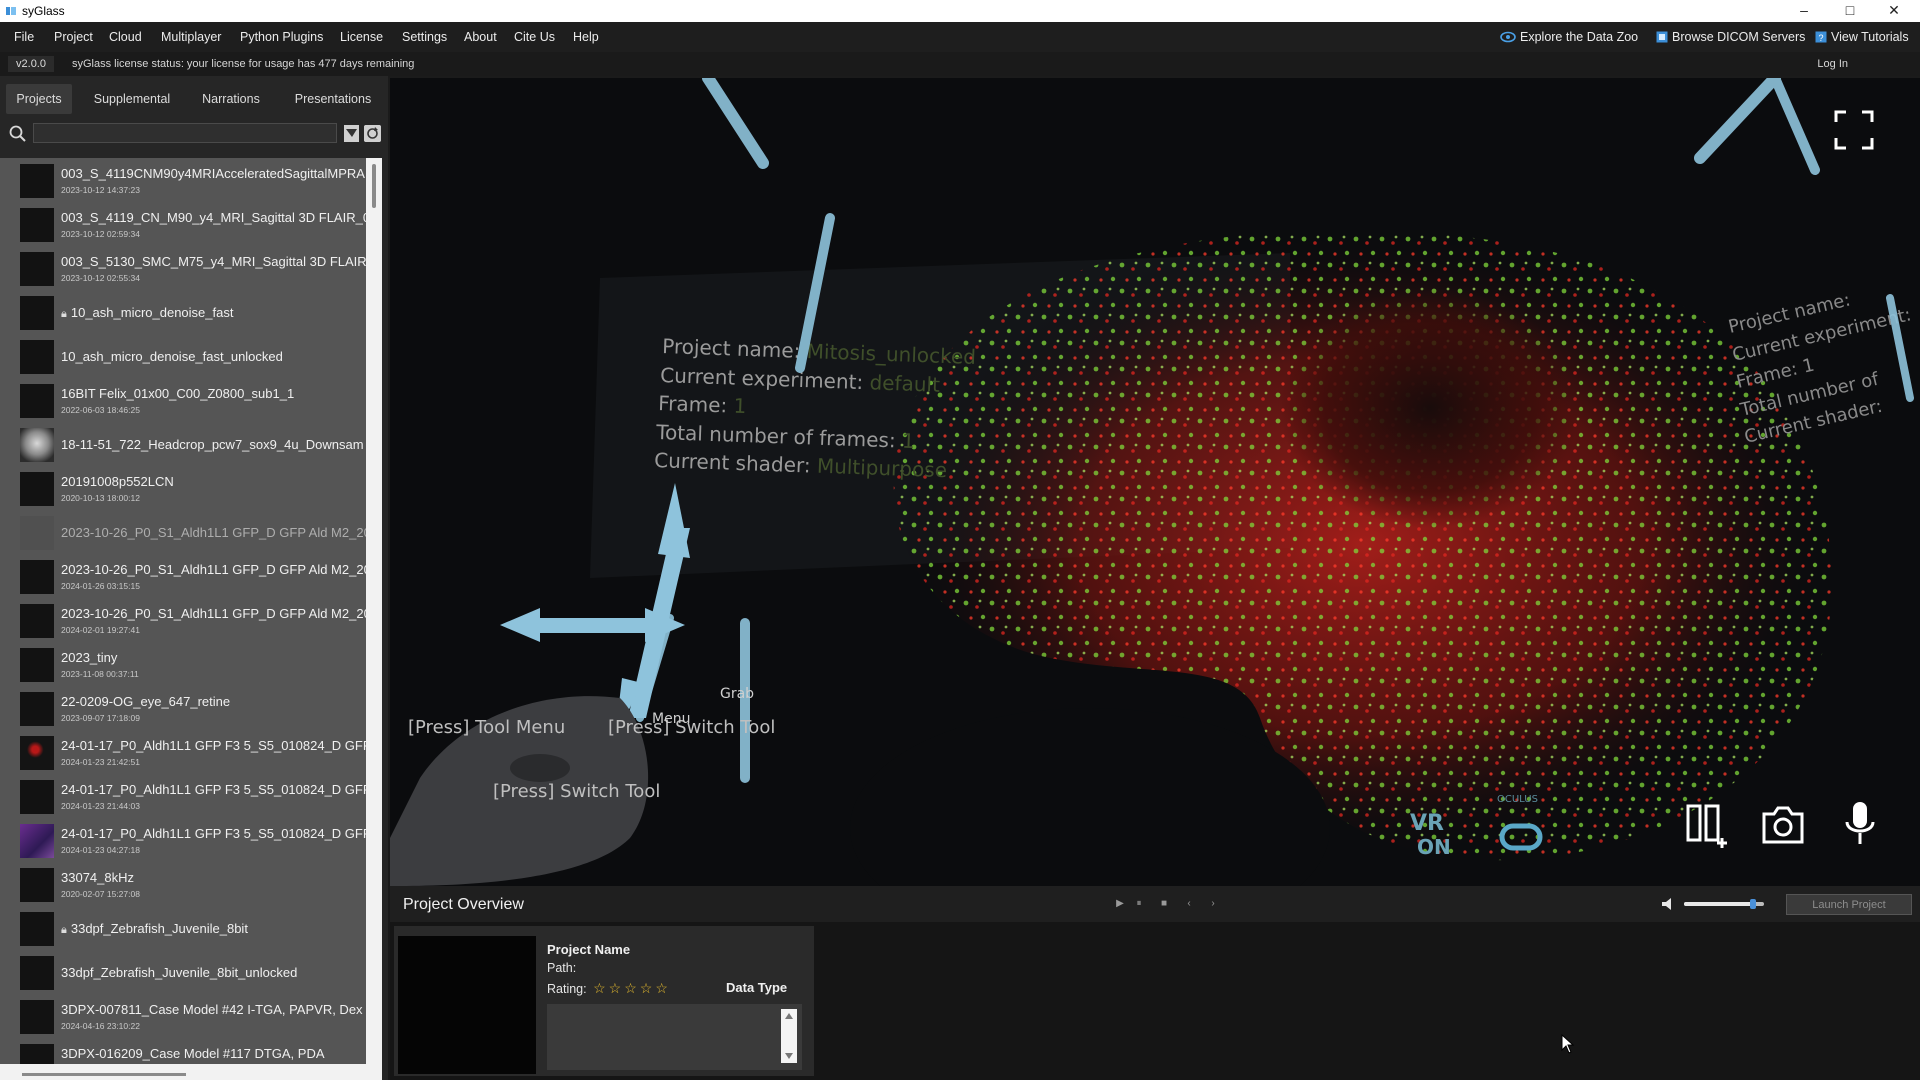 Image resolution: width=1920 pixels, height=1080 pixels. Describe the element at coordinates (1821, 37) in the screenshot. I see `tutorial-icon: ?` at that location.